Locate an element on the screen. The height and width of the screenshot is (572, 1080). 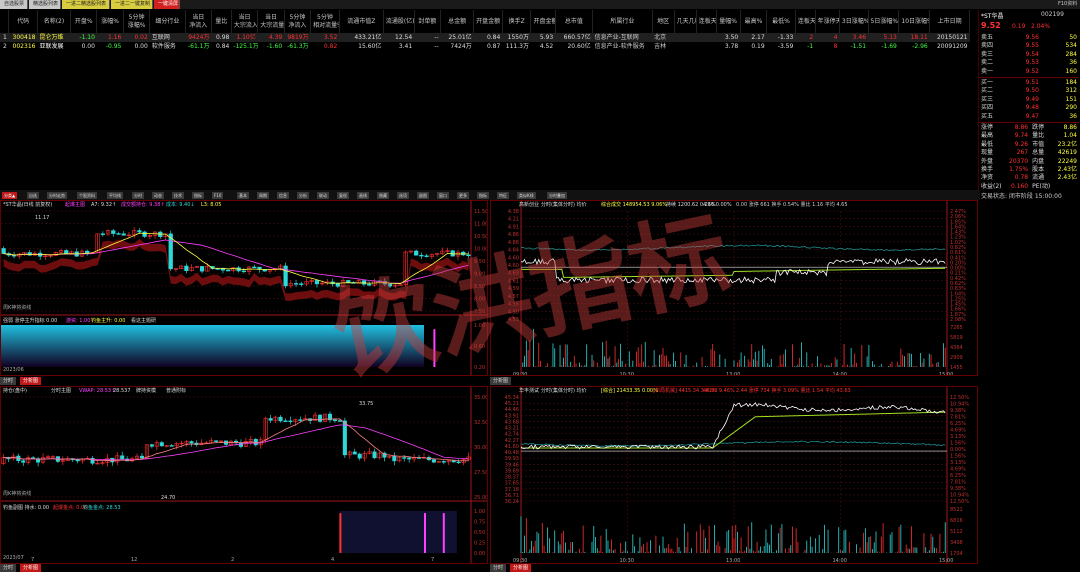
top-tab: 一键清屏 is located at coordinates (167, 4).